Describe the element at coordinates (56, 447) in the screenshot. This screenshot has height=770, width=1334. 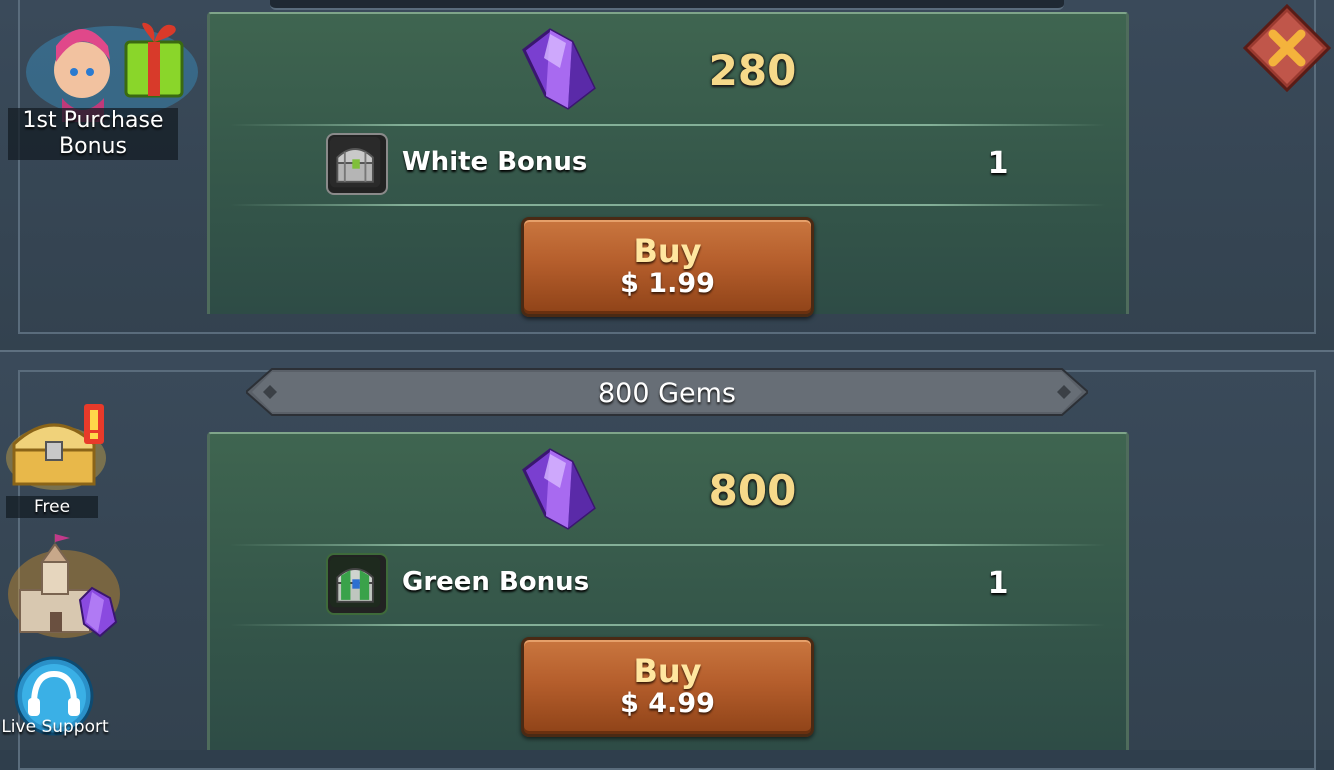
I see `treasure-chest-icon` at that location.